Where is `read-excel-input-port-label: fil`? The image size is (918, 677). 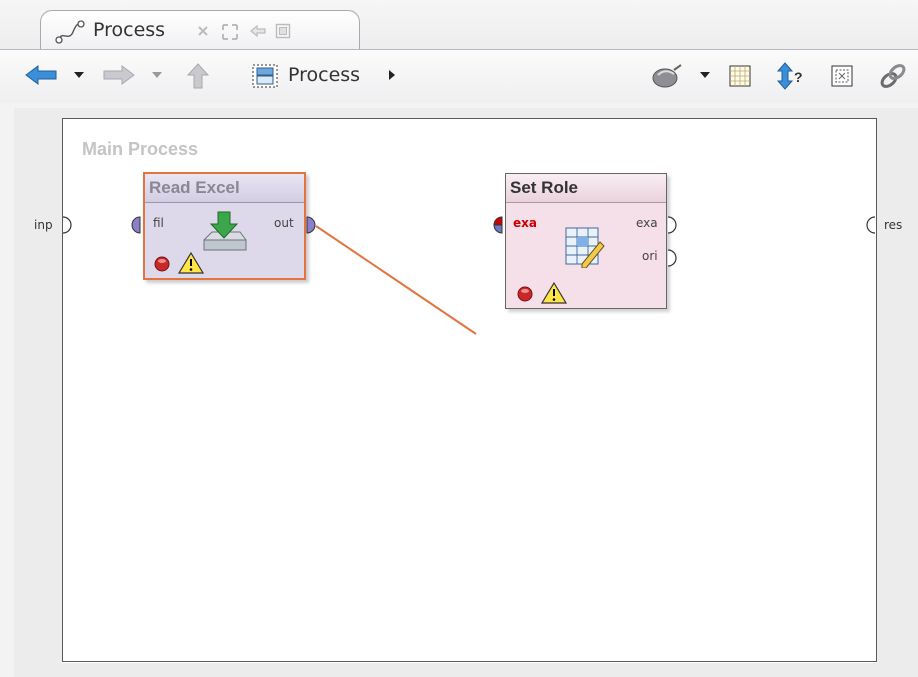 read-excel-input-port-label: fil is located at coordinates (158, 223).